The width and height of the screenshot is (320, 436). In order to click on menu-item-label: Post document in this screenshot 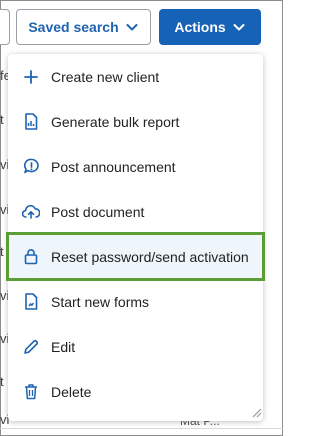, I will do `click(98, 211)`.